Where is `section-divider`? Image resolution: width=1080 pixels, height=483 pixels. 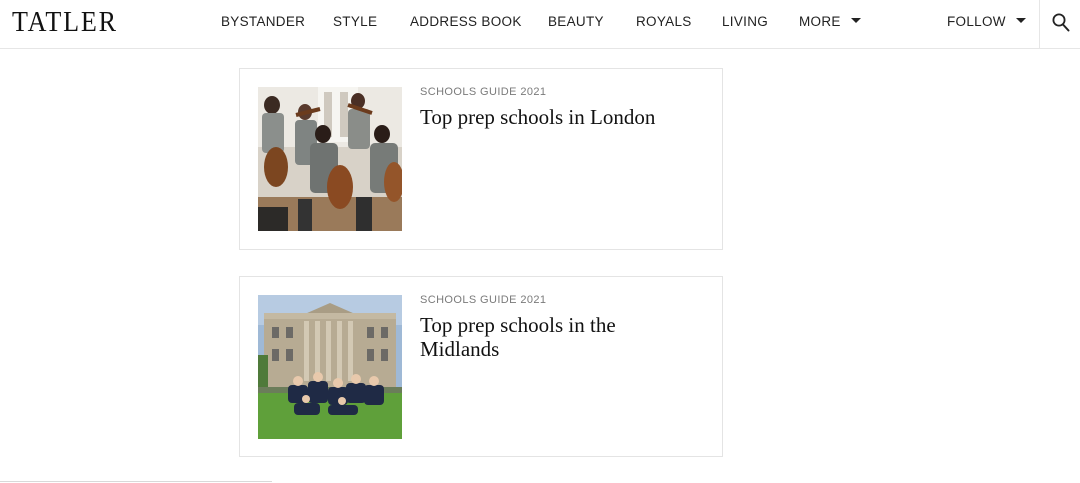 section-divider is located at coordinates (136, 481).